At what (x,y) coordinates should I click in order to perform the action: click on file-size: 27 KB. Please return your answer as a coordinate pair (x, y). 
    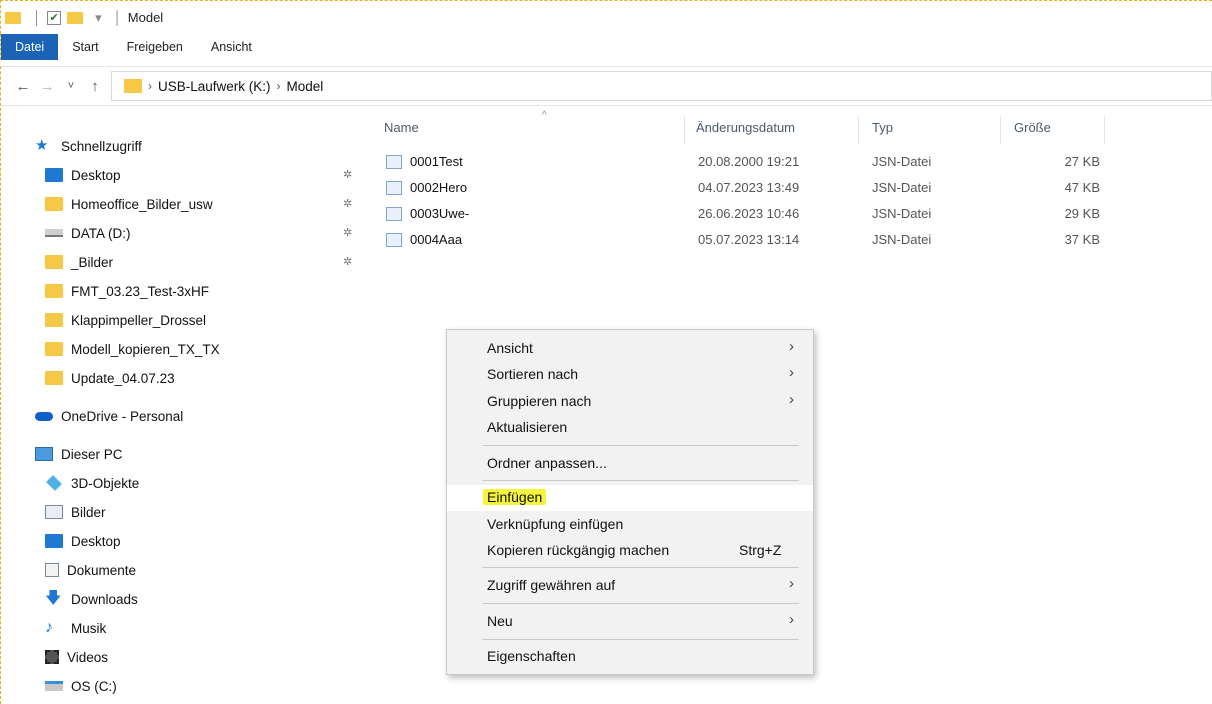
    Looking at the image, I should click on (1082, 161).